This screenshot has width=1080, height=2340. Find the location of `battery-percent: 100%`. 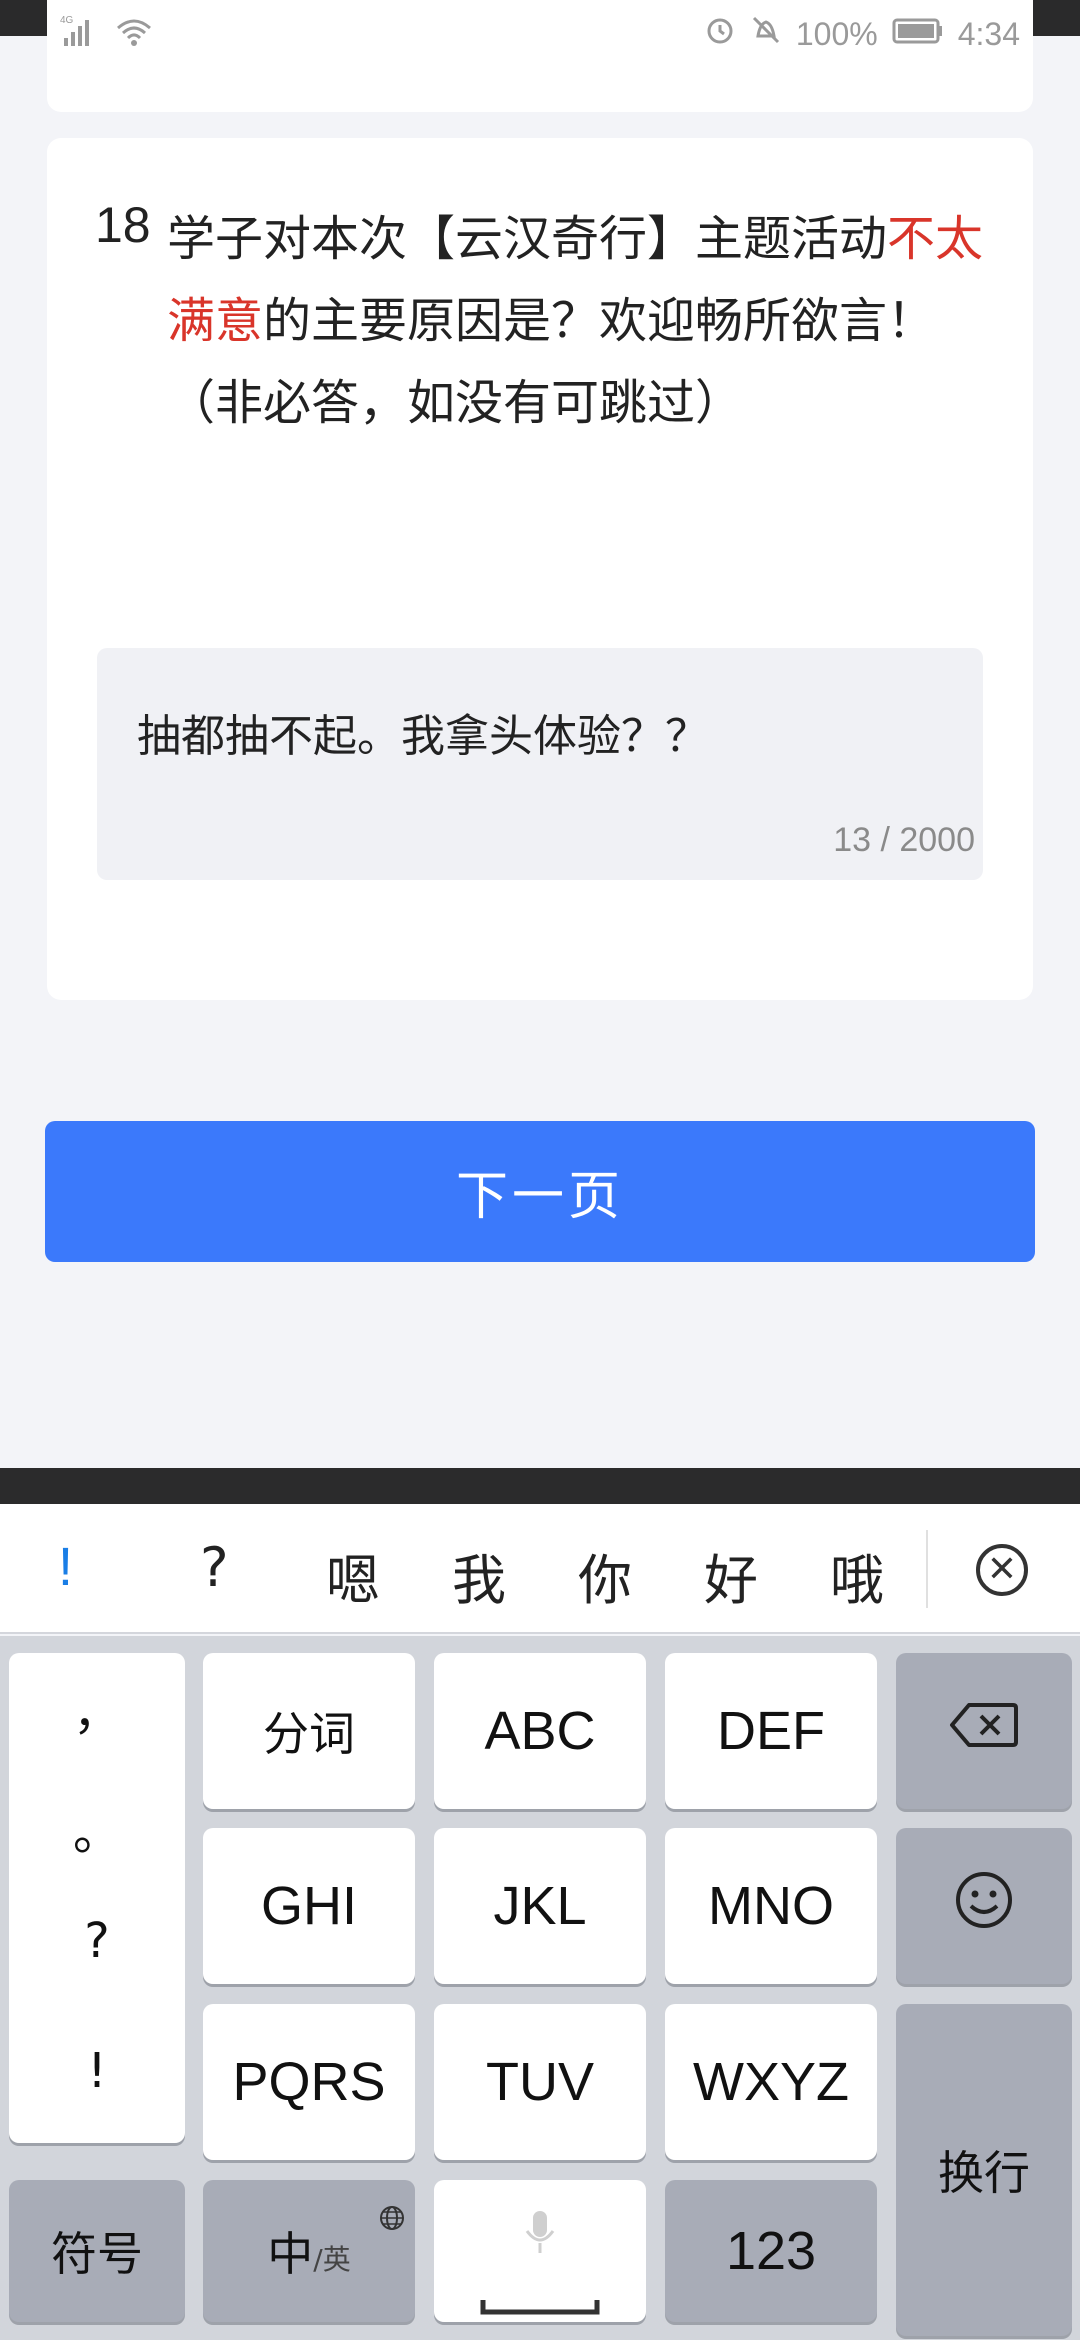

battery-percent: 100% is located at coordinates (836, 33).